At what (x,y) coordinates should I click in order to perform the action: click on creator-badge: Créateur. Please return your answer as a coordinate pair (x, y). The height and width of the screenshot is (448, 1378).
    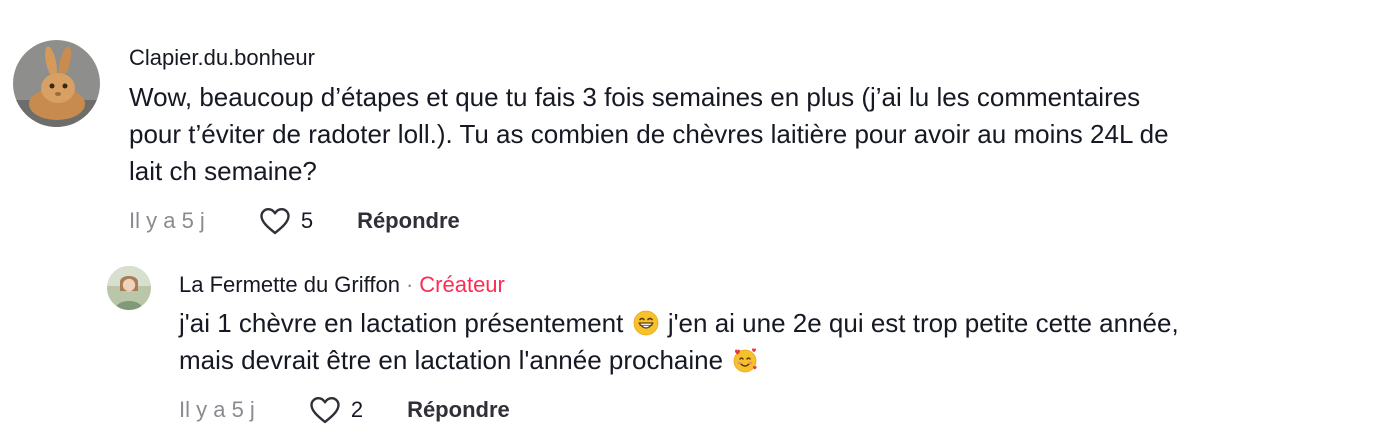
    Looking at the image, I should click on (462, 284).